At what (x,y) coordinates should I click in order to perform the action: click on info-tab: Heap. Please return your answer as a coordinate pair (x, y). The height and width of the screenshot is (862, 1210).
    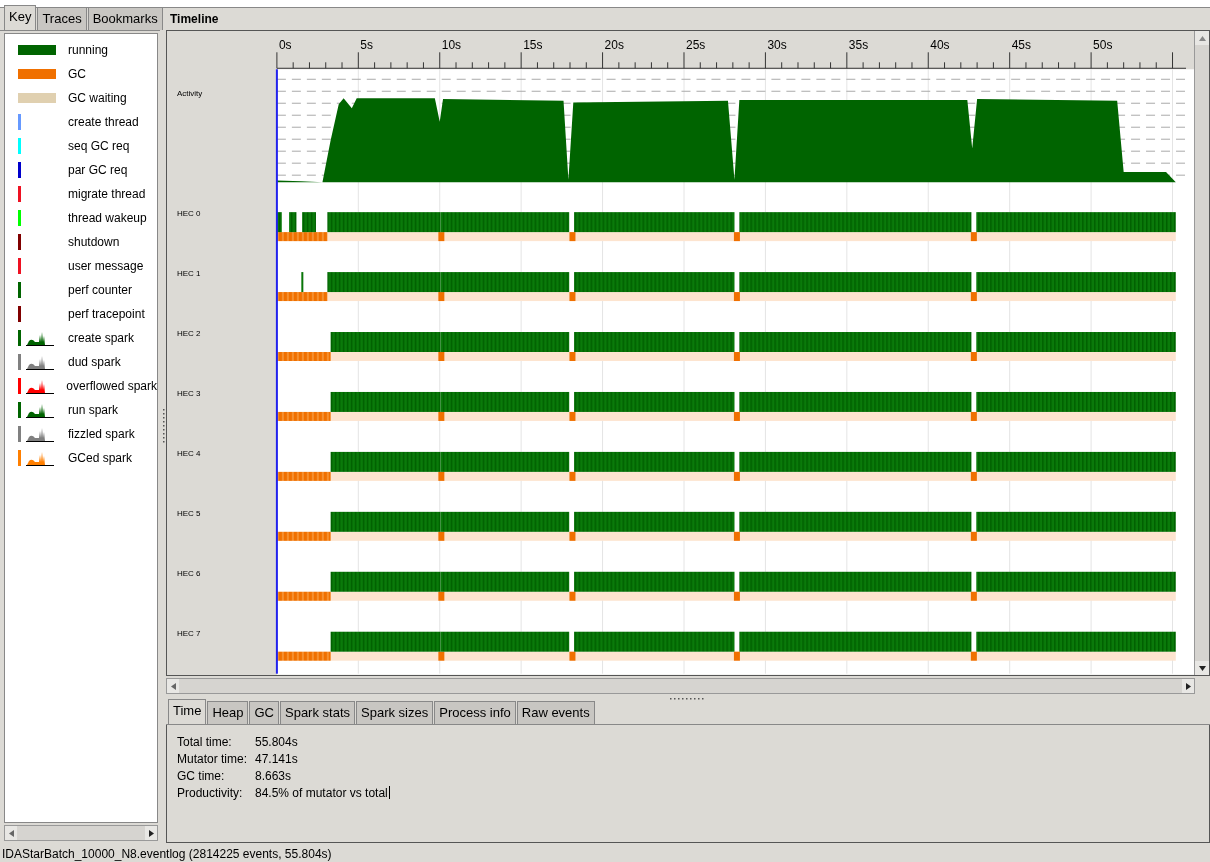
    Looking at the image, I should click on (228, 712).